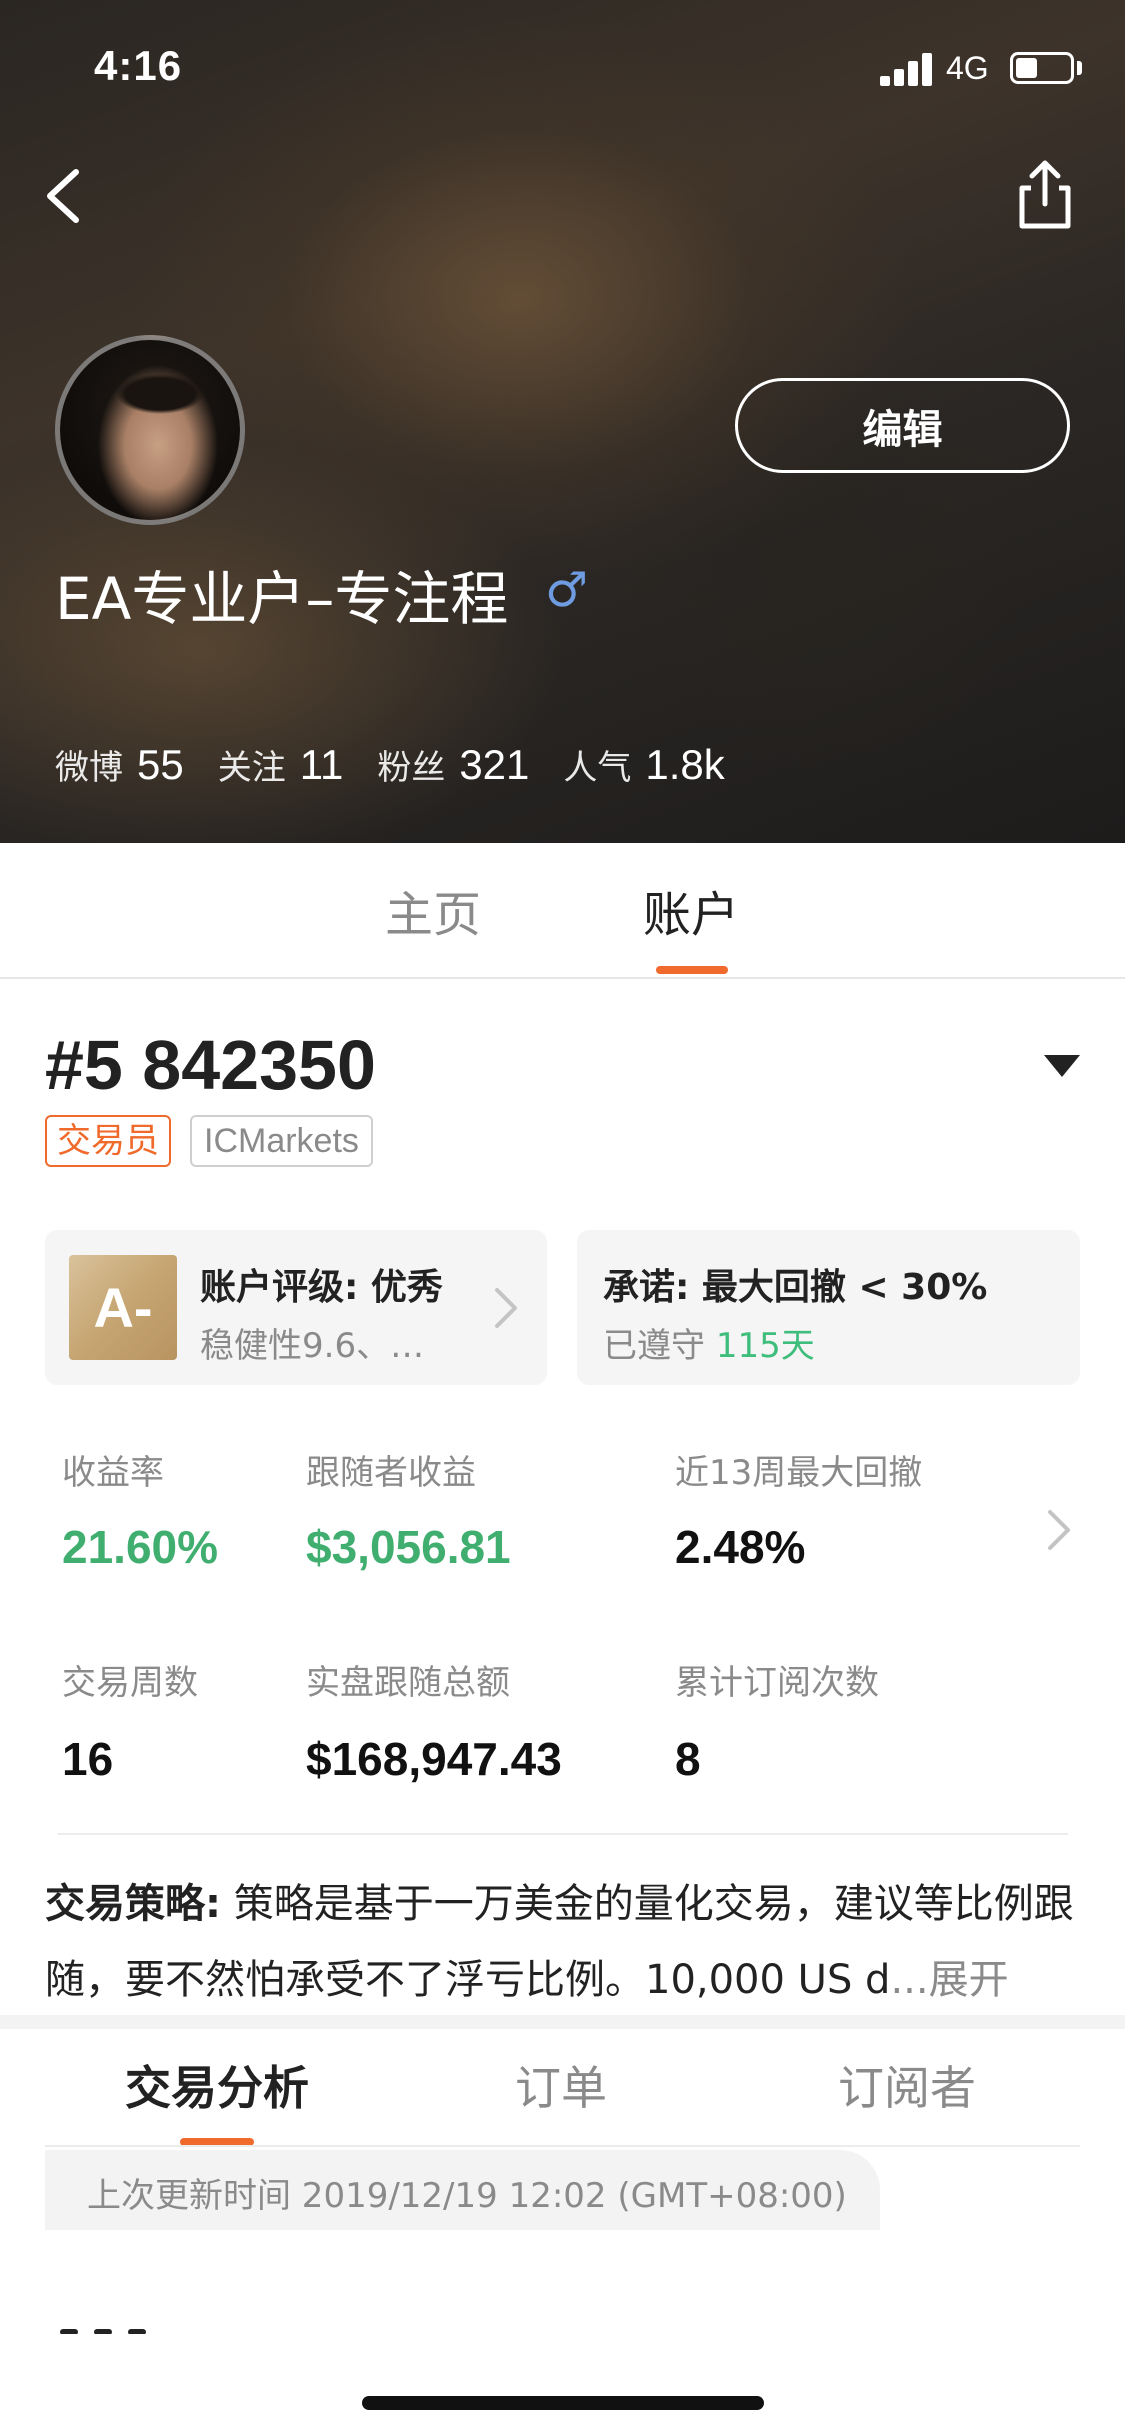 This screenshot has width=1125, height=2436. Describe the element at coordinates (562, 2022) in the screenshot. I see `section-gap` at that location.